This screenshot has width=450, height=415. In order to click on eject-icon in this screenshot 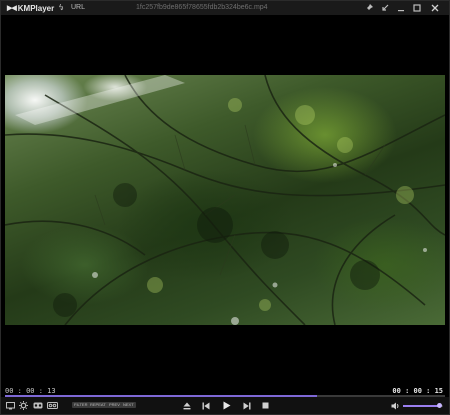, I will do `click(186, 405)`.